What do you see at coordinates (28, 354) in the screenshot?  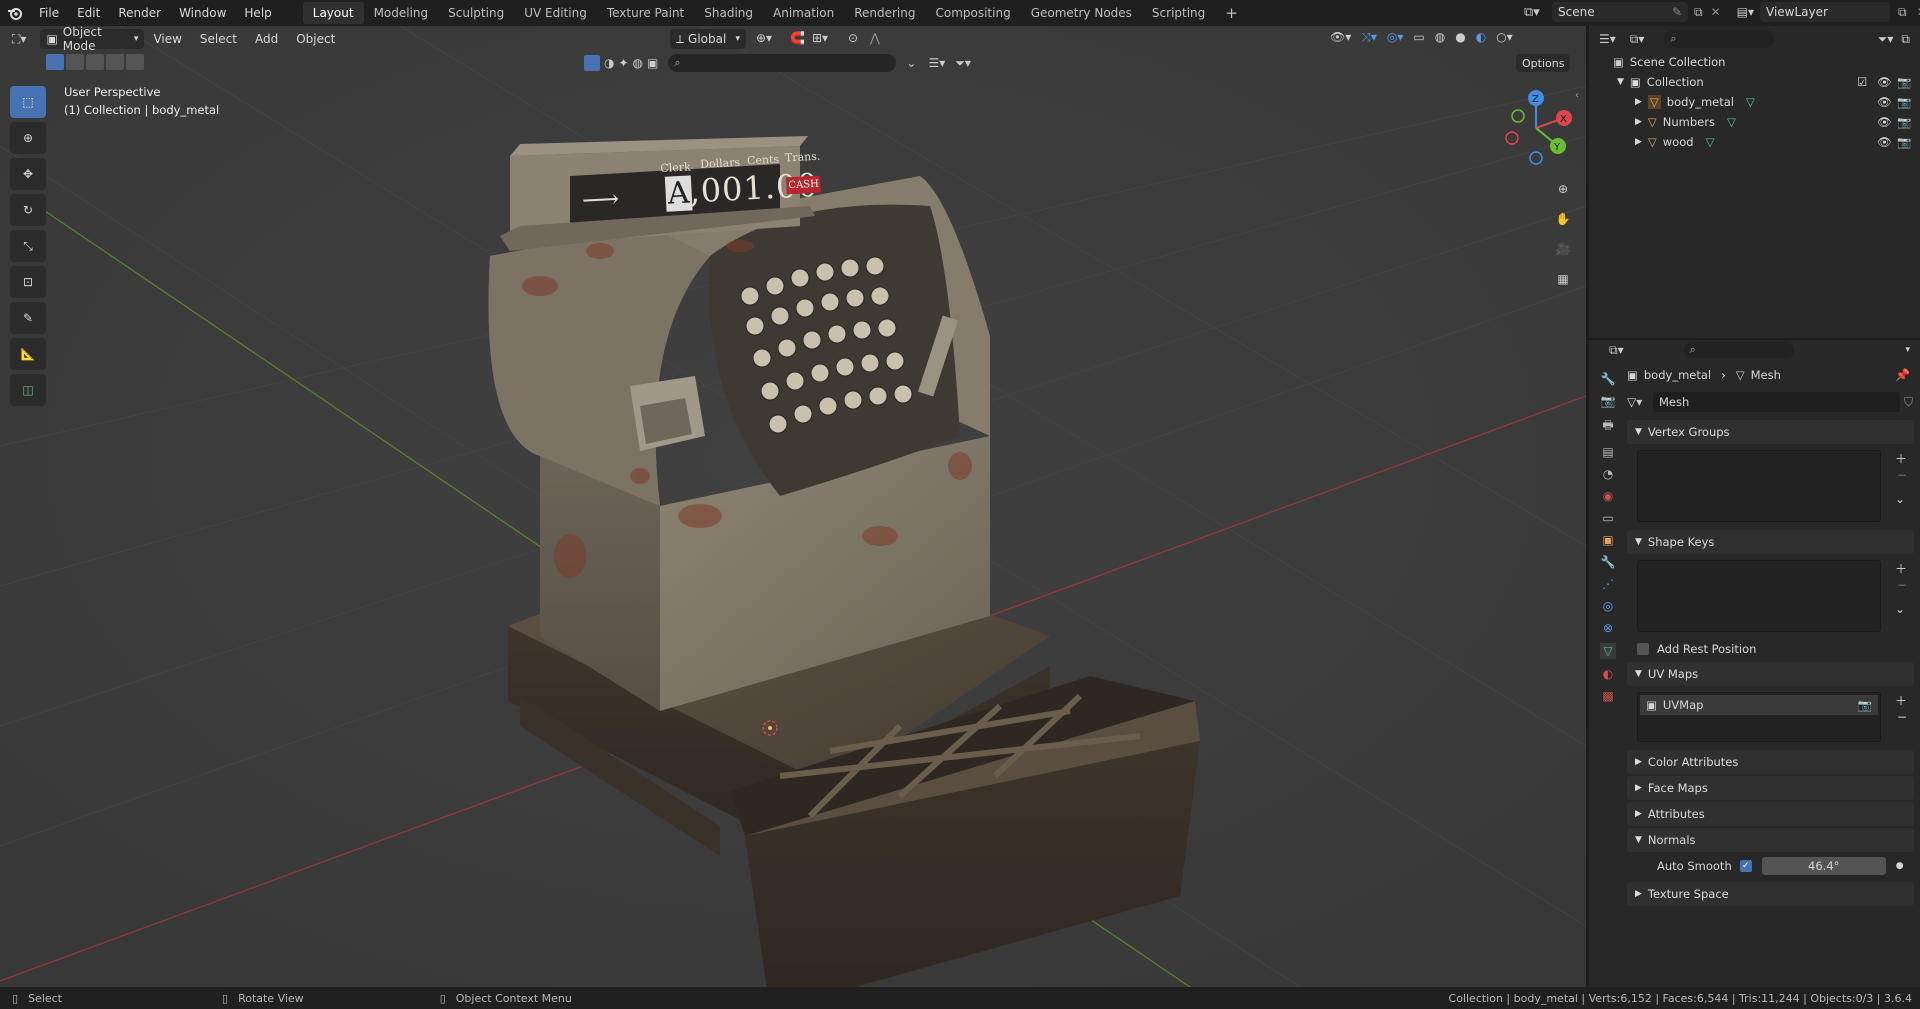 I see `measure-tool: 📐` at bounding box center [28, 354].